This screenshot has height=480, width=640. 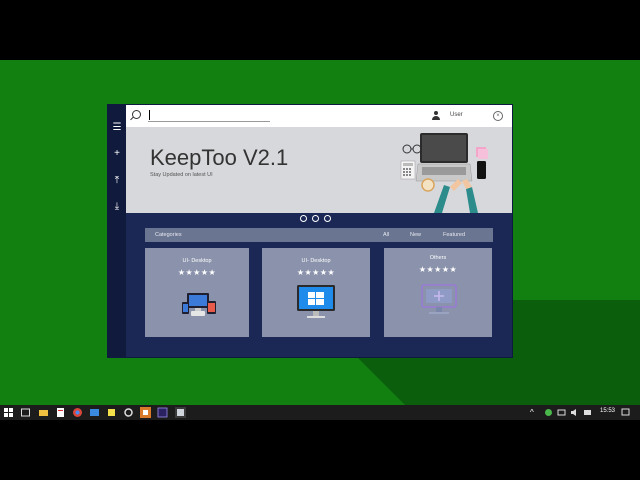 What do you see at coordinates (117, 207) in the screenshot?
I see `download-icon: ⤓` at bounding box center [117, 207].